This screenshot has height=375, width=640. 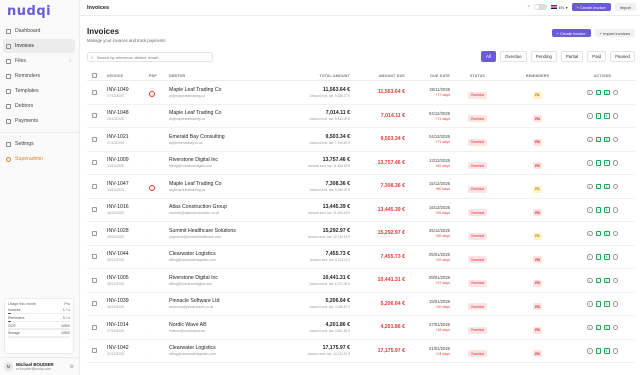 What do you see at coordinates (128, 184) in the screenshot?
I see `invoice-number: INV-1047` at bounding box center [128, 184].